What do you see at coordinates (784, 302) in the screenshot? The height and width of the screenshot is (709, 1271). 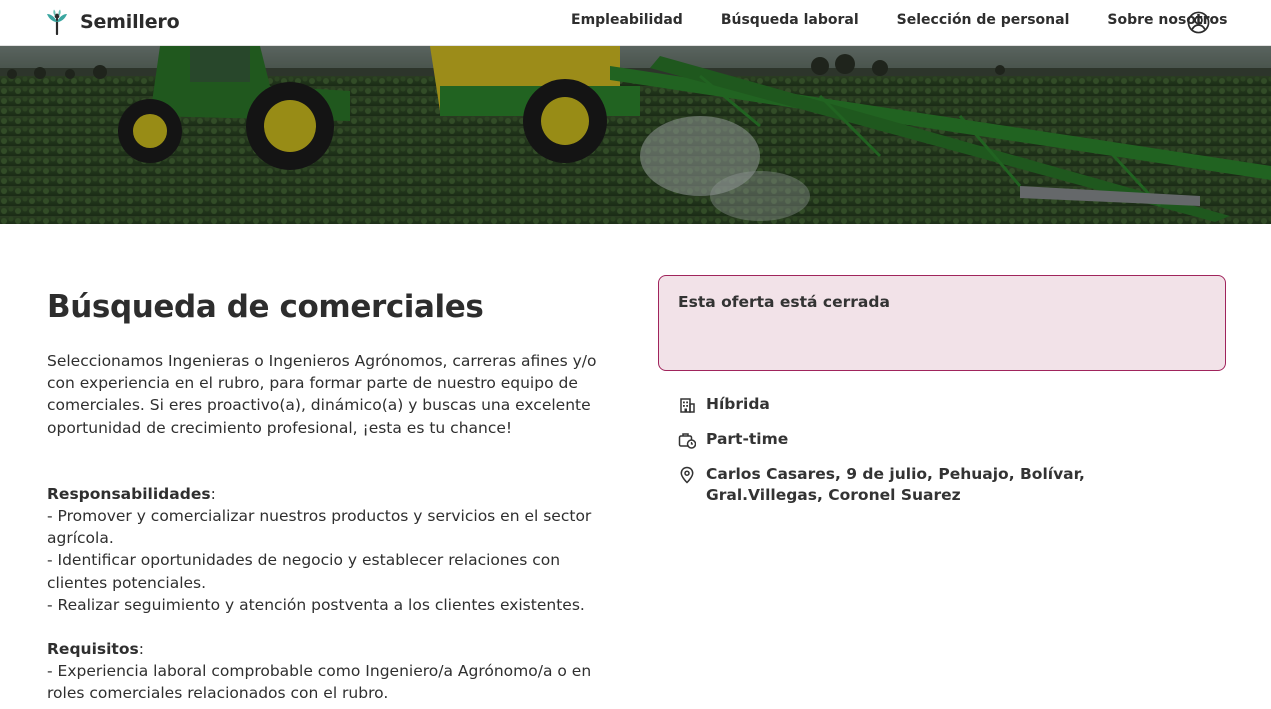 I see `offer-closed-text: Esta oferta está cerrada` at bounding box center [784, 302].